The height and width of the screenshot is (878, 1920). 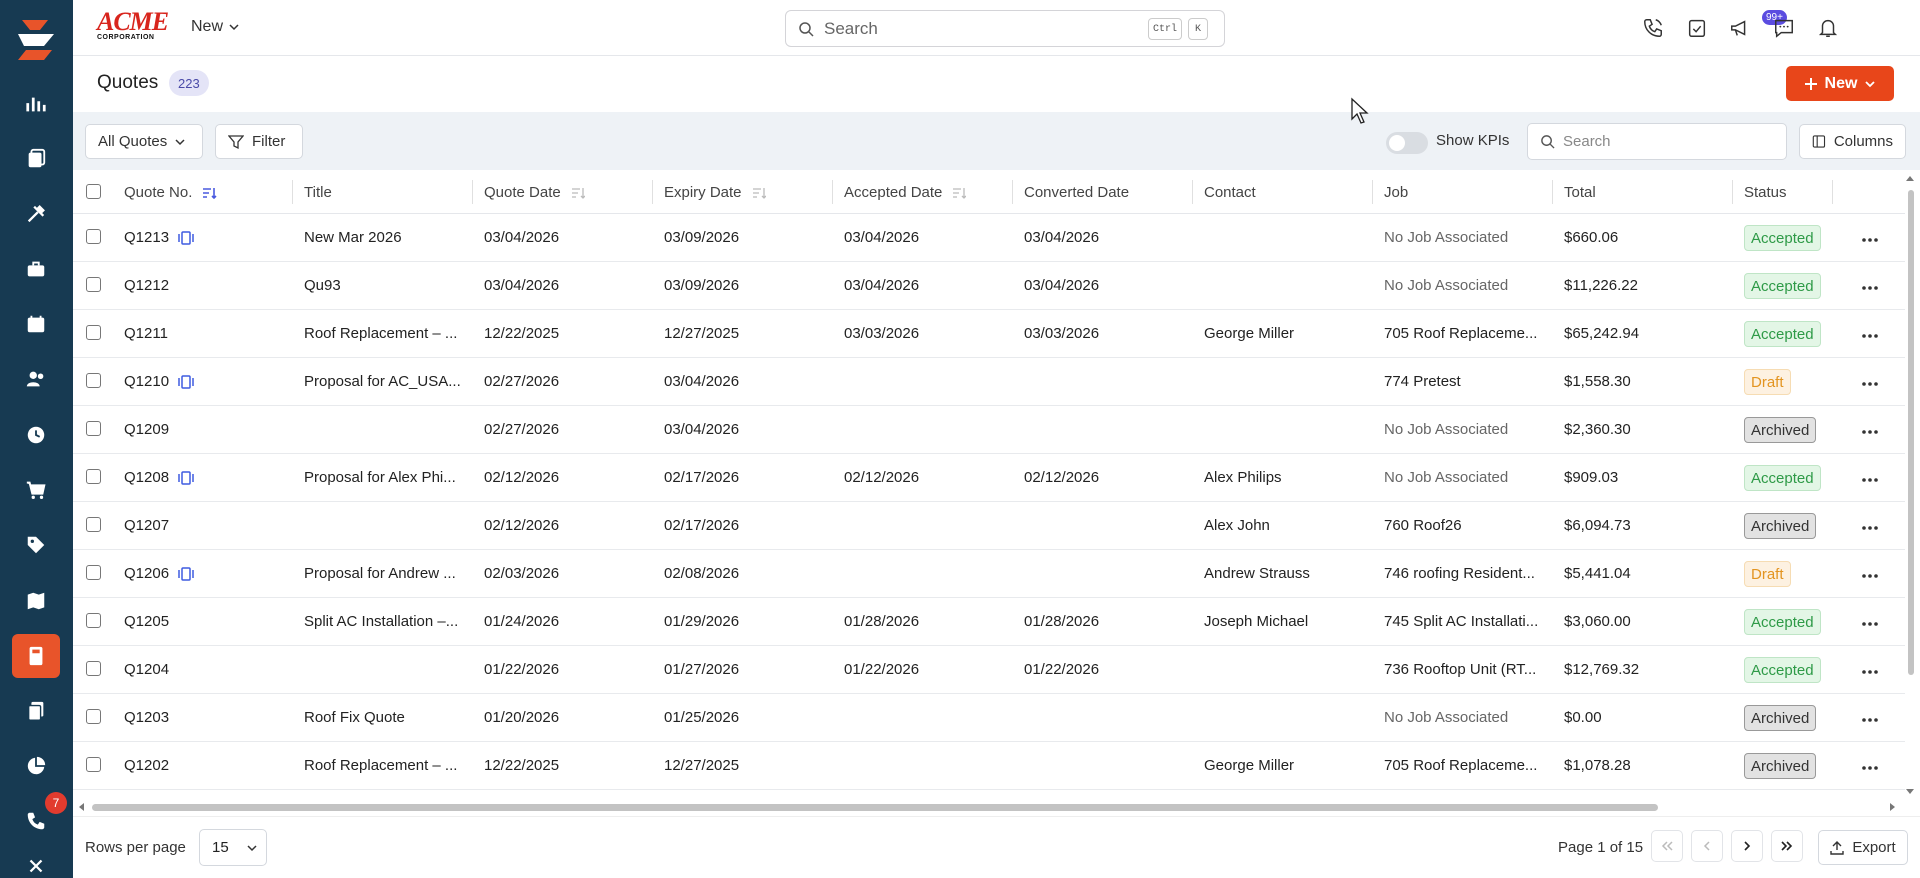 I want to click on sidebar-item-briefcase, so click(x=36, y=269).